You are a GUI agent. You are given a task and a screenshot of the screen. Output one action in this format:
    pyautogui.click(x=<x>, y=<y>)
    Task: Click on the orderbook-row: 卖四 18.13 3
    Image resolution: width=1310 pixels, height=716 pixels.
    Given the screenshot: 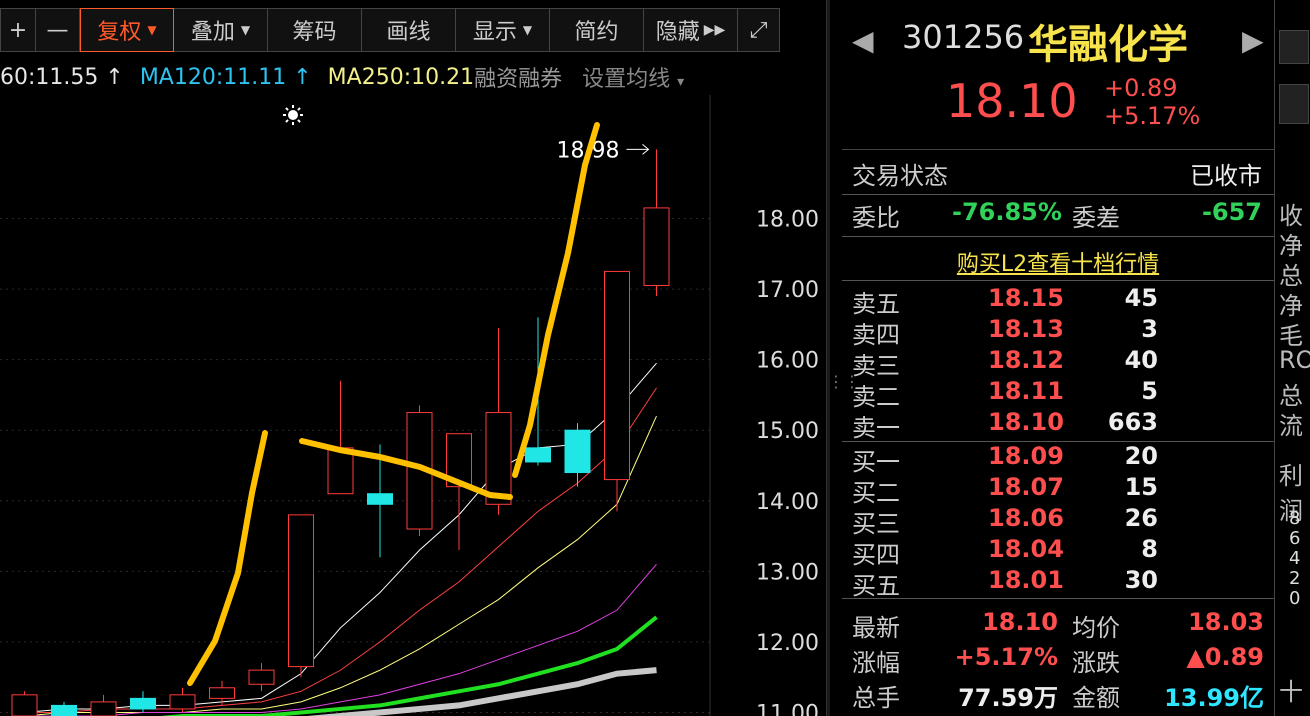 What is the action you would take?
    pyautogui.click(x=1058, y=332)
    